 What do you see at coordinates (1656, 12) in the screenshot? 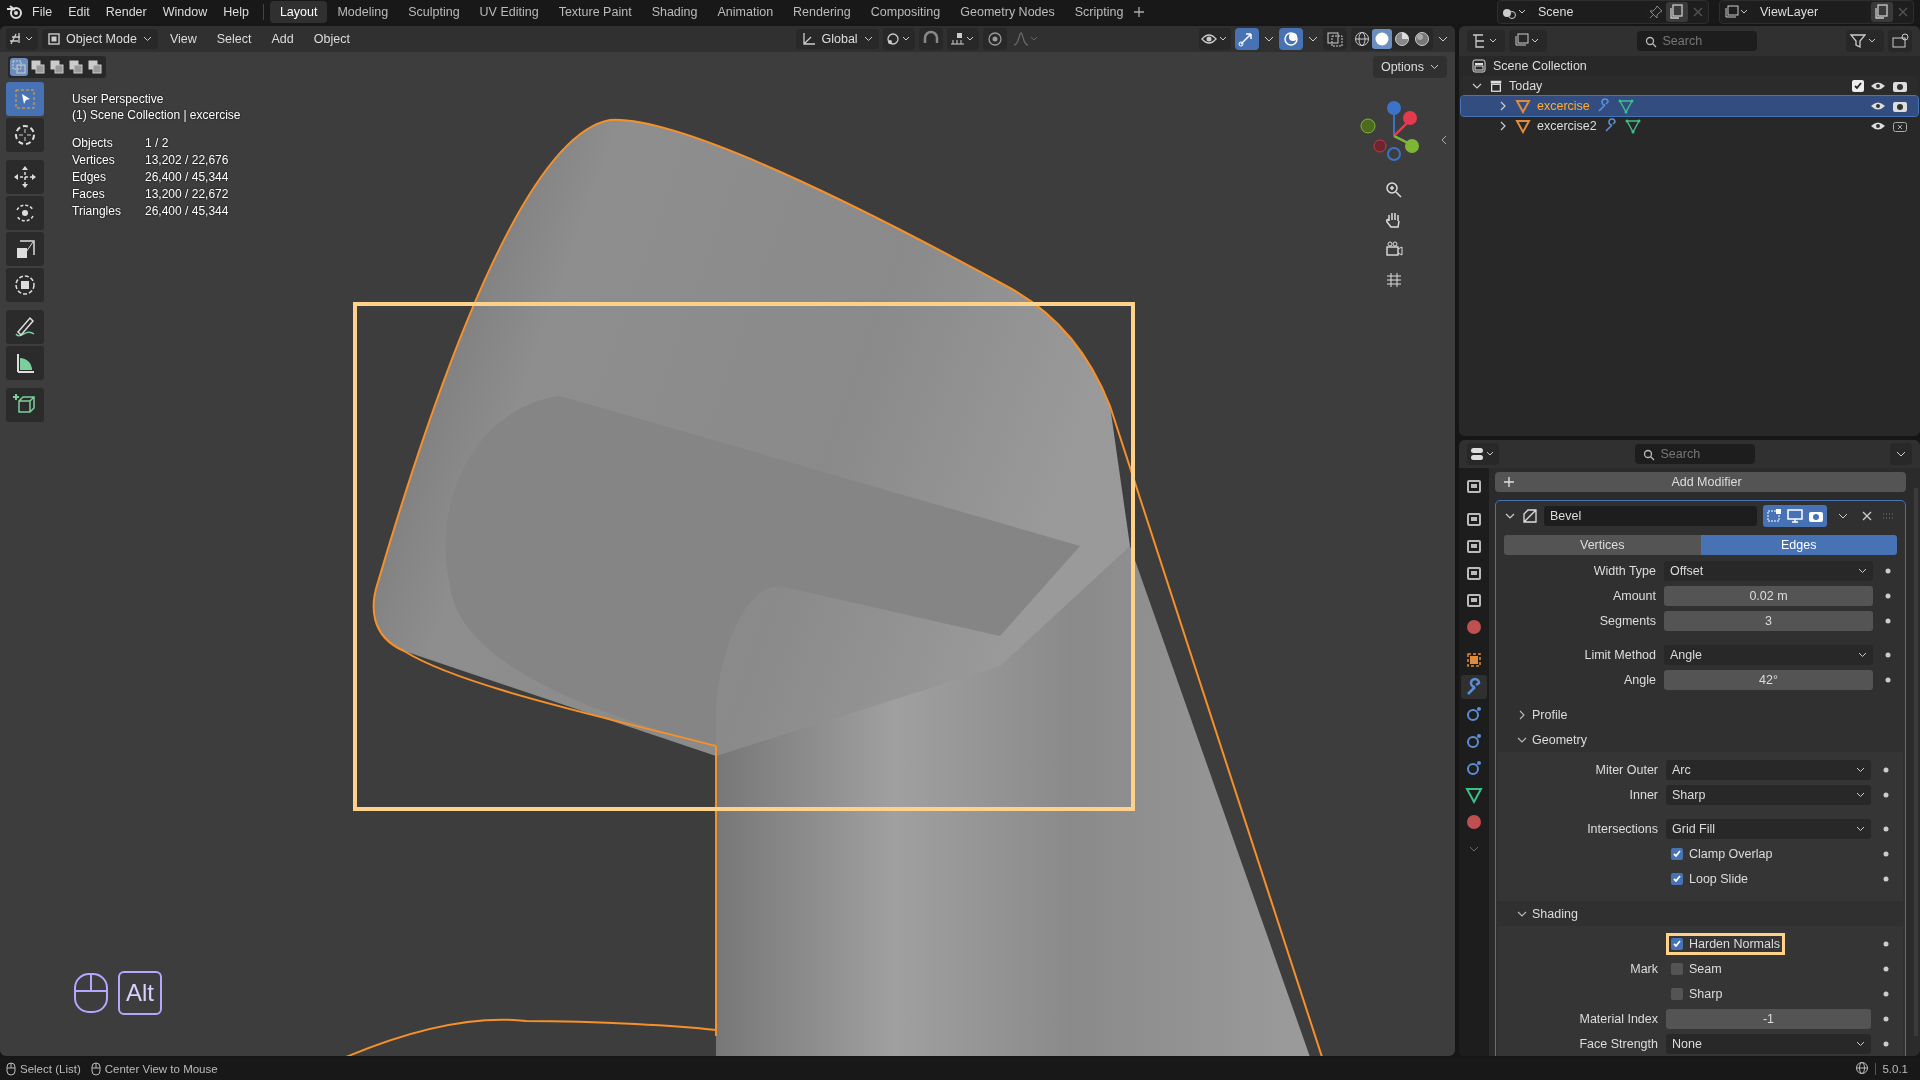
I see `pin-icon` at bounding box center [1656, 12].